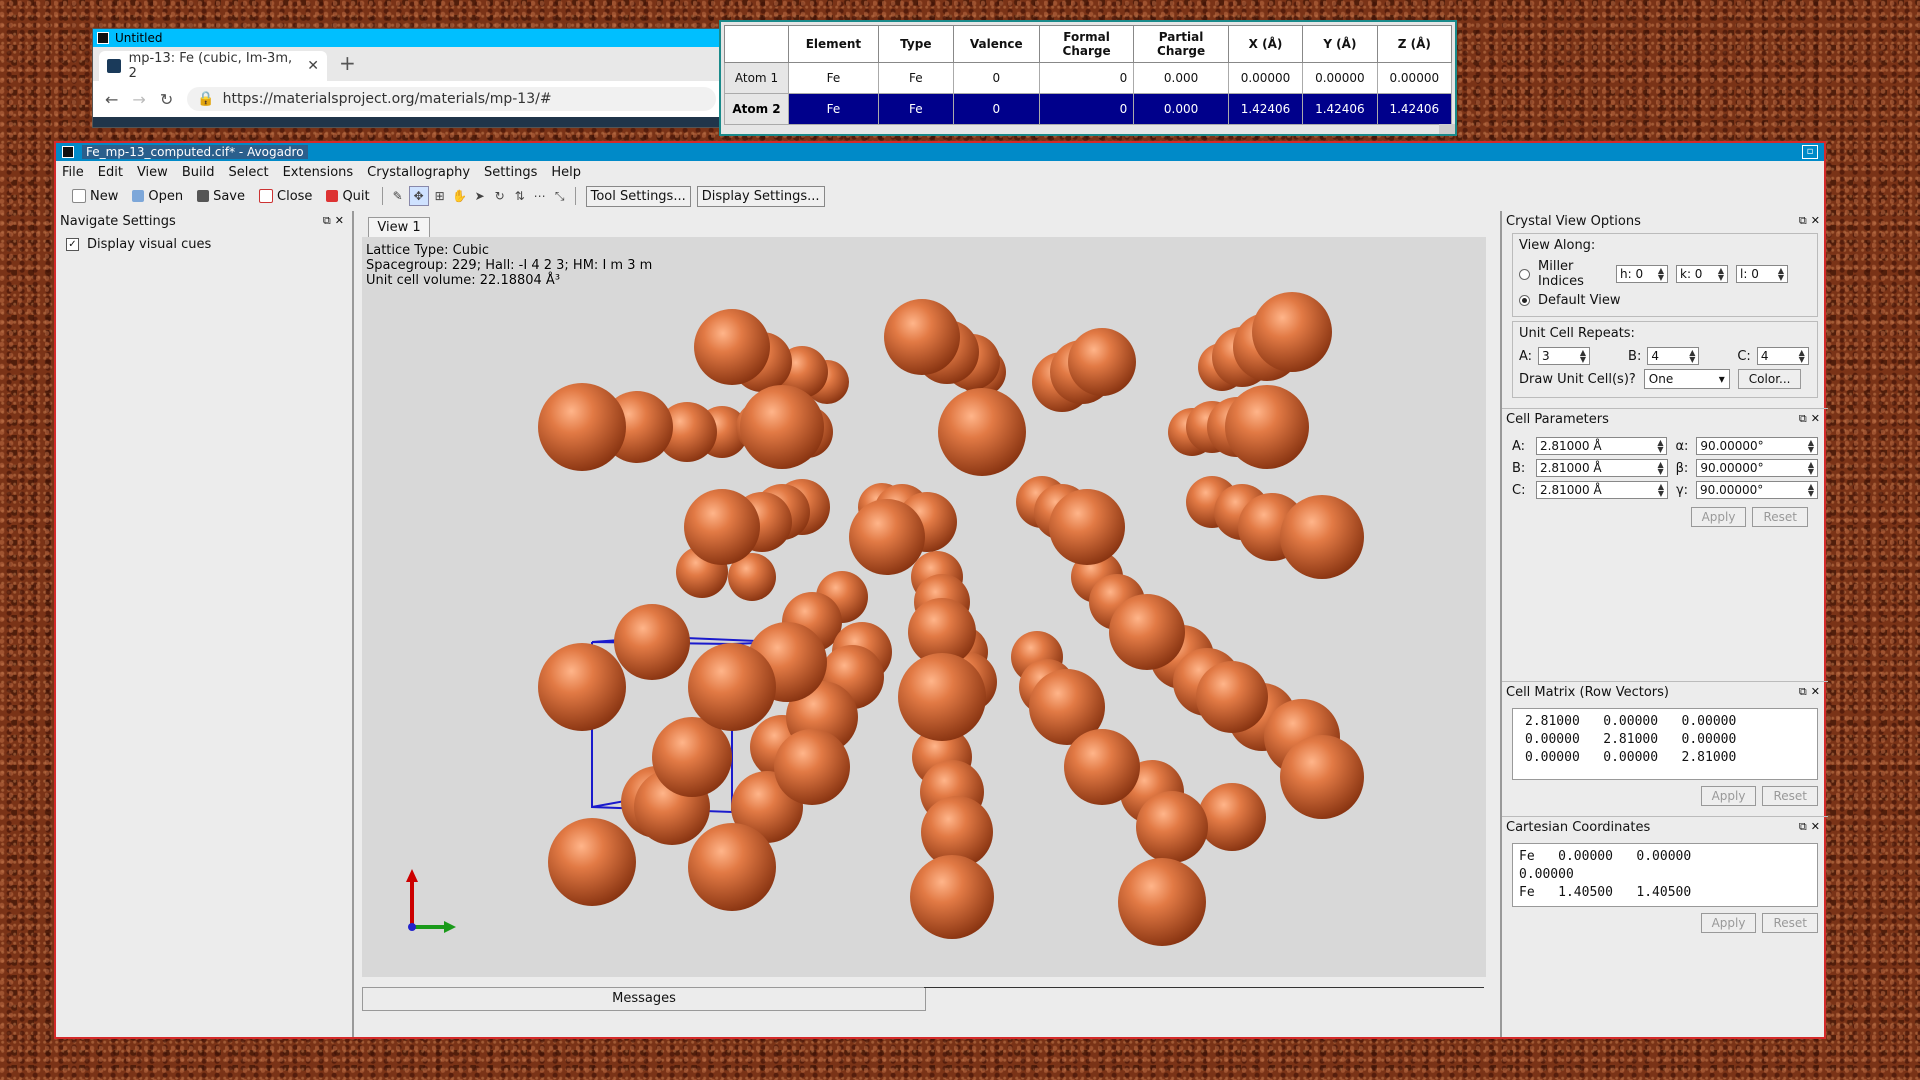 The image size is (1920, 1080). What do you see at coordinates (566, 172) in the screenshot?
I see `menu-help: Help` at bounding box center [566, 172].